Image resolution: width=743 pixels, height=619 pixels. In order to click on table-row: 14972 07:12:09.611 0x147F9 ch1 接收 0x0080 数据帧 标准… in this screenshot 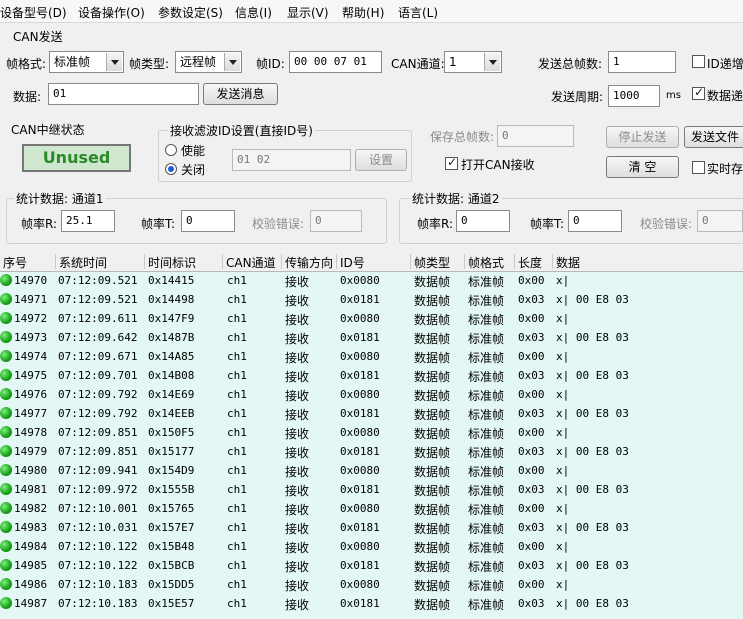, I will do `click(371, 318)`.